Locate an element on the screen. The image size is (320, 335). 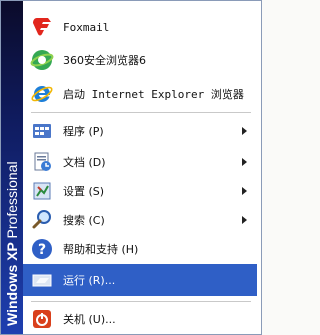
banner-edition: Professional is located at coordinates (12, 200).